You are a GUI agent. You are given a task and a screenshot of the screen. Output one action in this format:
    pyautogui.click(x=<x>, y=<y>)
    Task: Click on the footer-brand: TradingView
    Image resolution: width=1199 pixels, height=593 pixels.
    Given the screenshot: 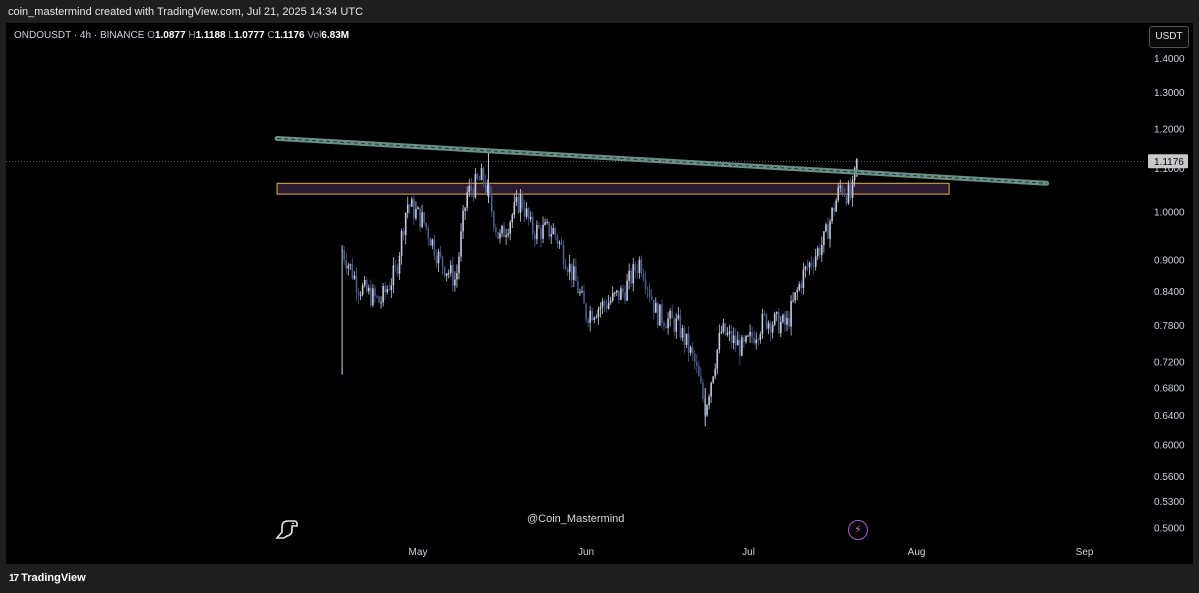 What is the action you would take?
    pyautogui.click(x=53, y=578)
    